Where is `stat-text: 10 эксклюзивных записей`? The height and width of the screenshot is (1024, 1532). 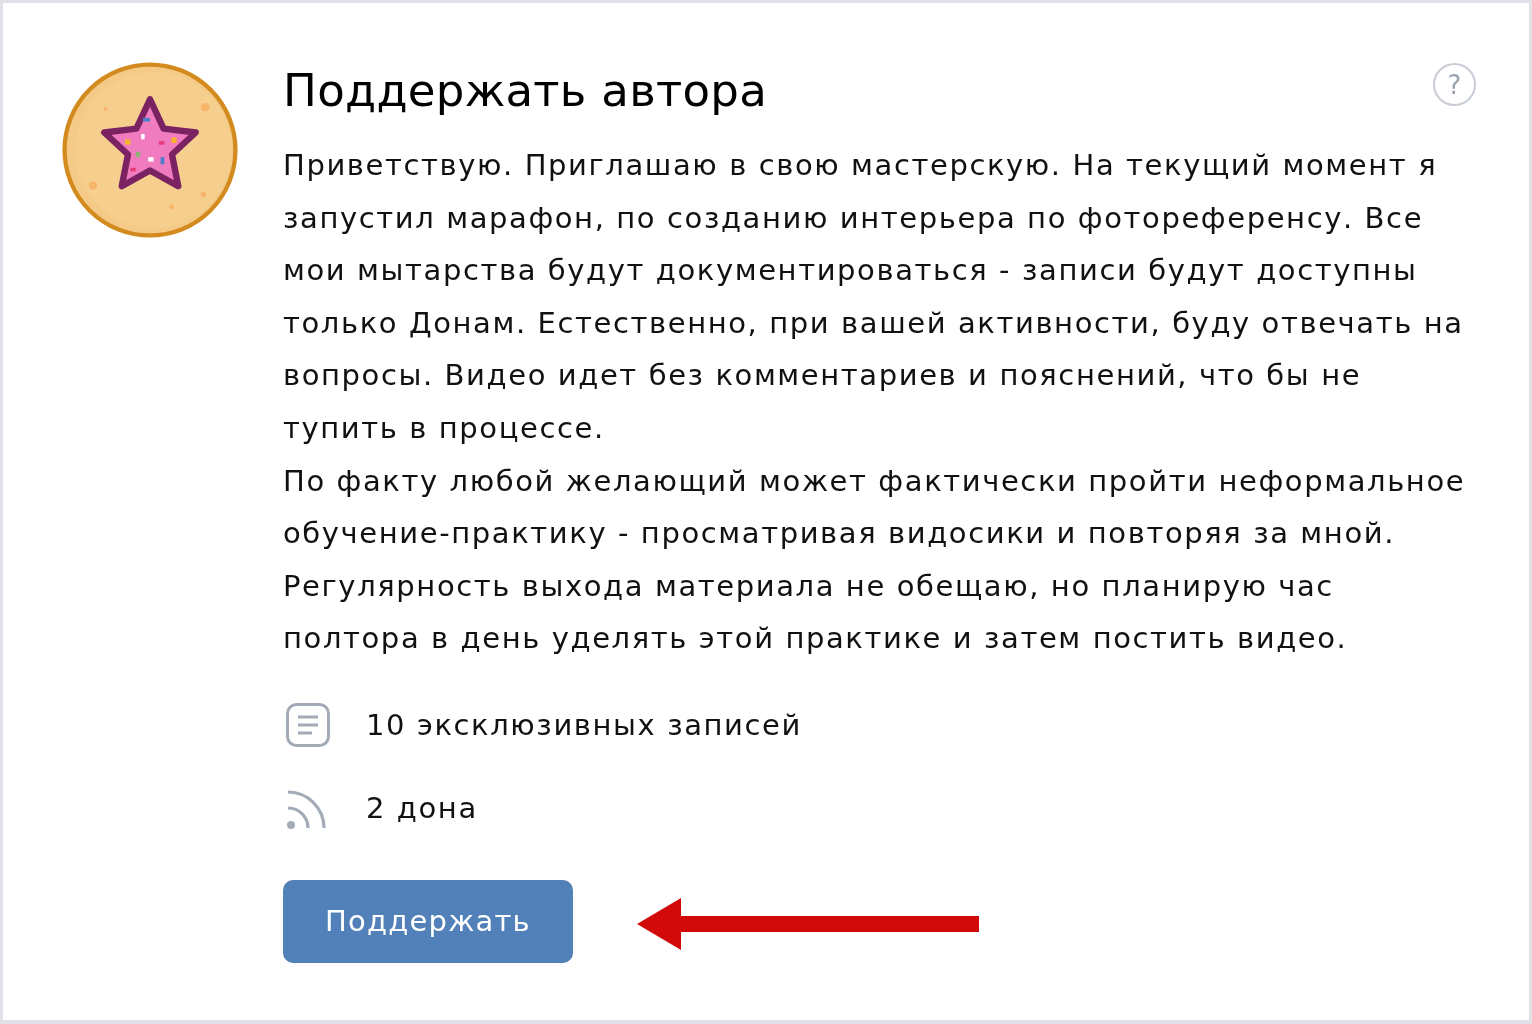 stat-text: 10 эксклюзивных записей is located at coordinates (584, 724).